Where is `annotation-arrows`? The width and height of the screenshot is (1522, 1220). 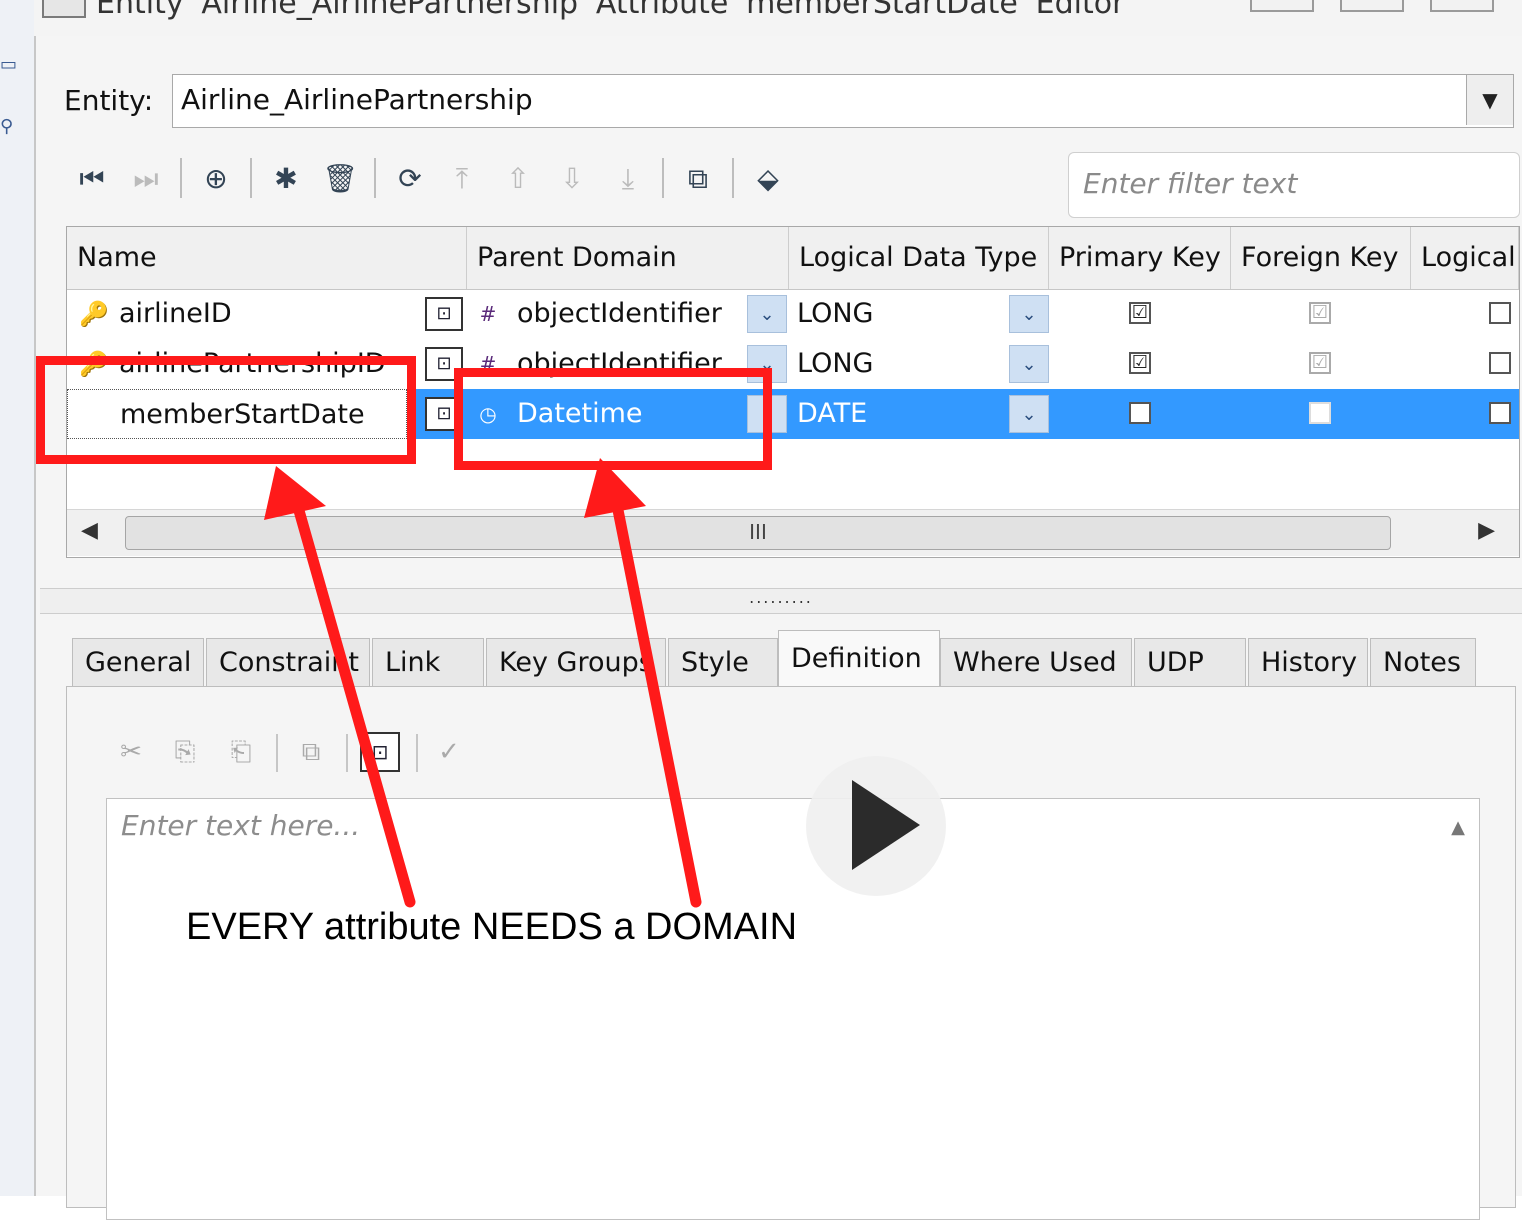 annotation-arrows is located at coordinates (483, 683).